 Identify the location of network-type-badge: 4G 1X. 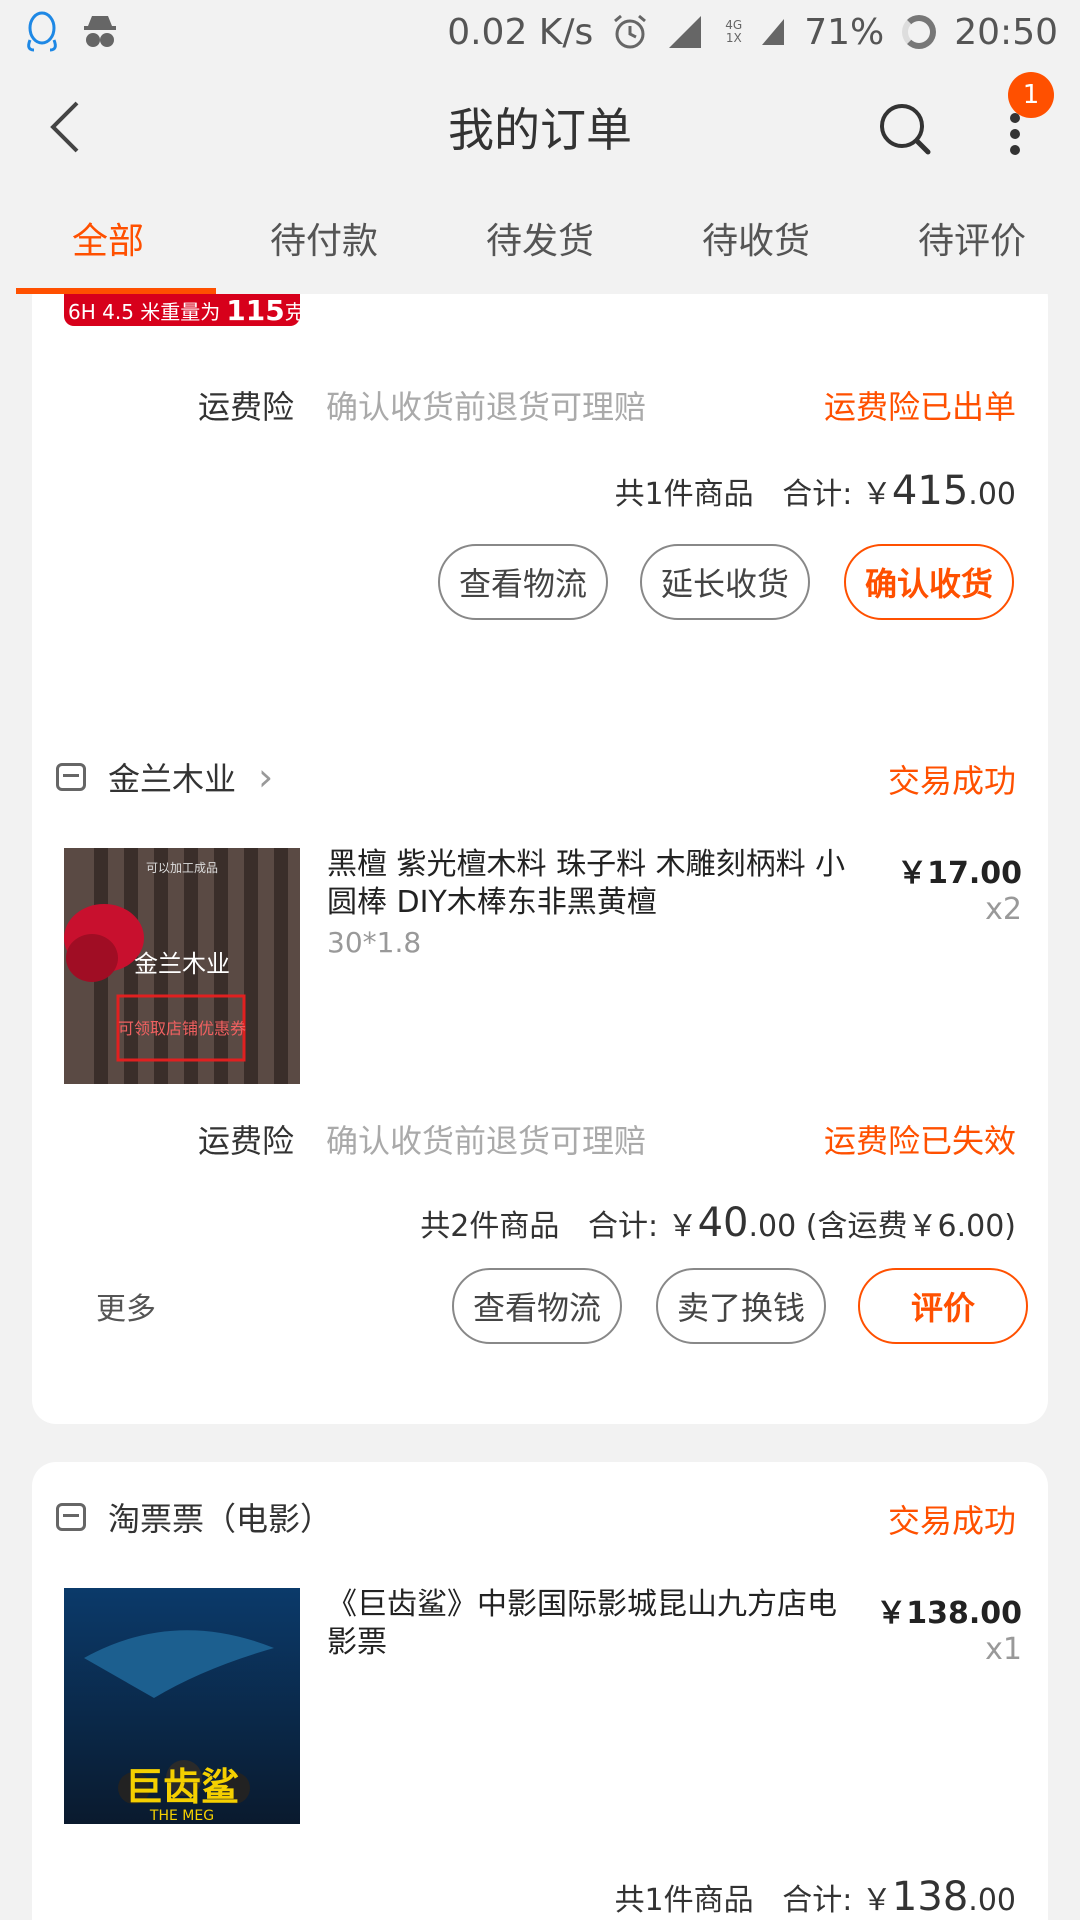
(734, 31).